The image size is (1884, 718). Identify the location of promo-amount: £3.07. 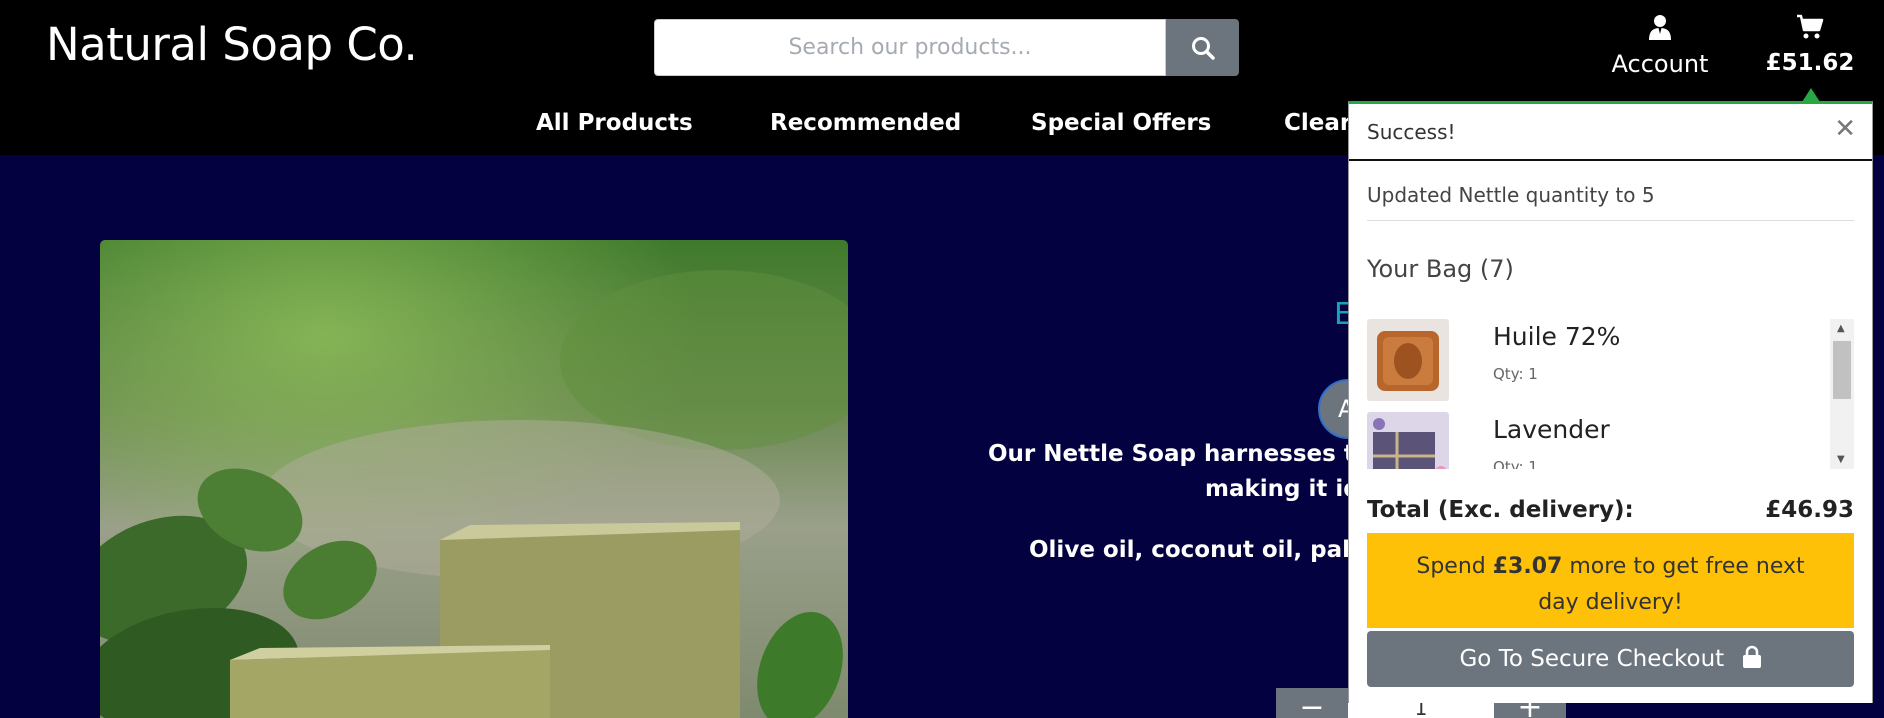
(1527, 566).